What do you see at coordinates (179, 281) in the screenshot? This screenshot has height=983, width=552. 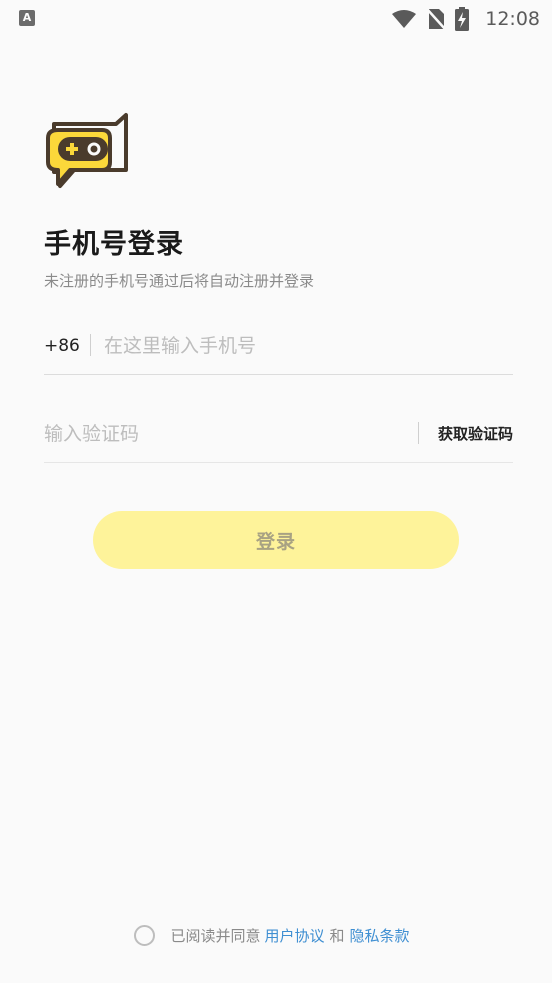 I see `page-subtitle: 未注册的手机号通过后将自动注册并登录` at bounding box center [179, 281].